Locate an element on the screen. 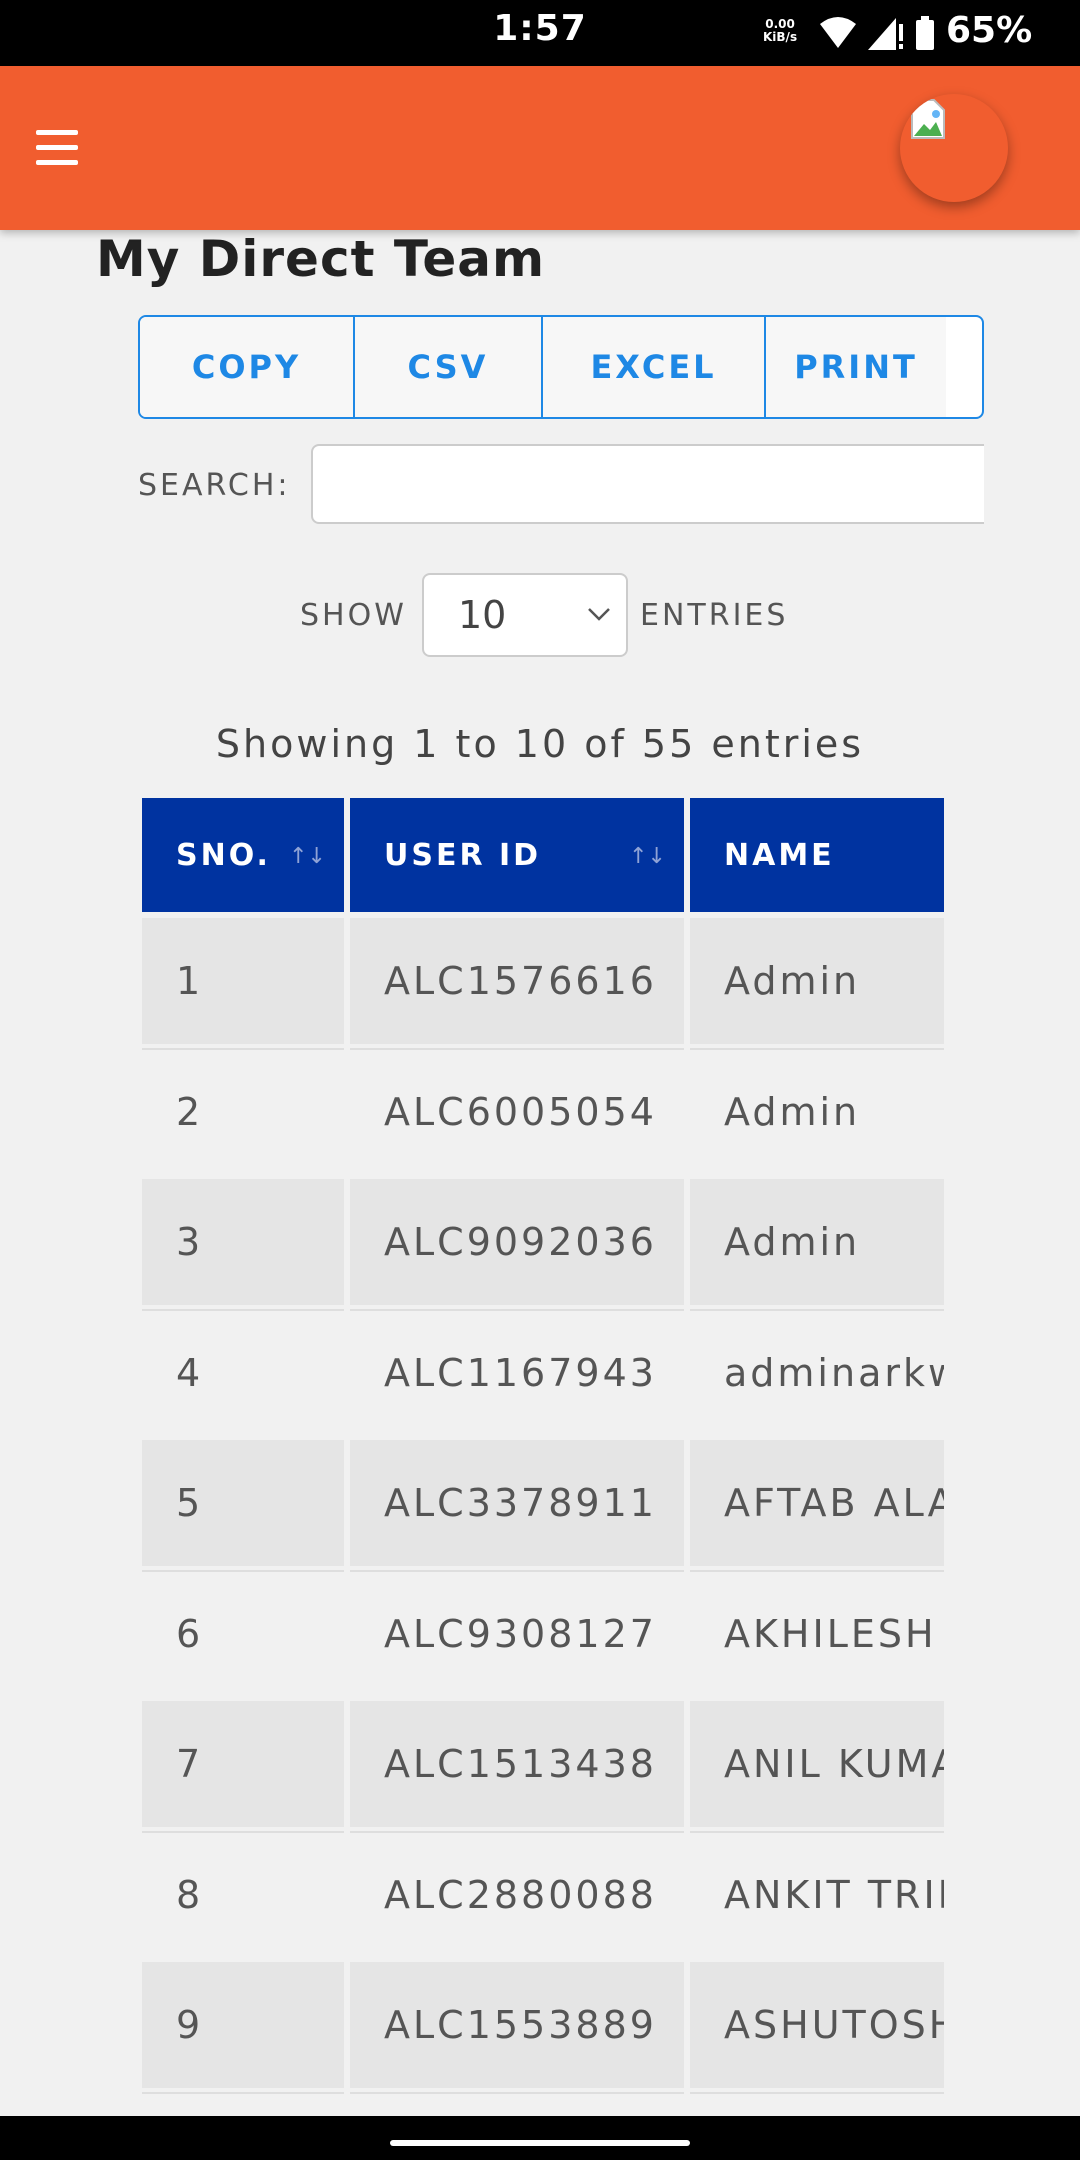  cell-sno: 10 is located at coordinates (243, 2104).